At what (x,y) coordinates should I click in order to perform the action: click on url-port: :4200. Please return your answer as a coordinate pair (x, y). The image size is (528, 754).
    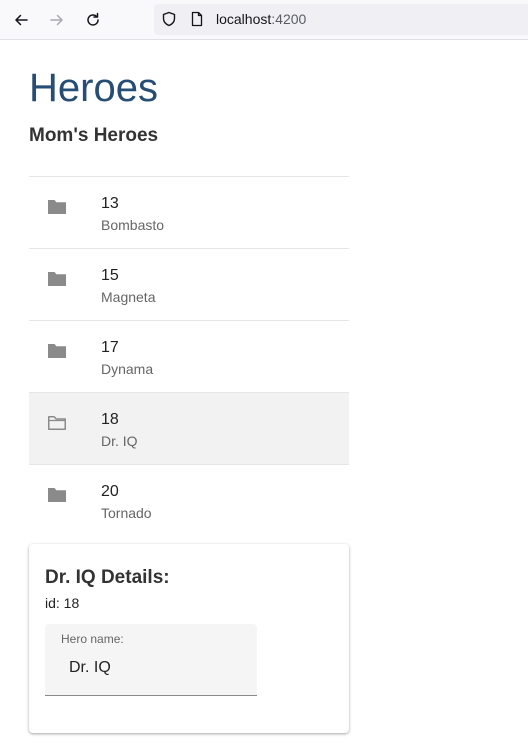
    Looking at the image, I should click on (289, 19).